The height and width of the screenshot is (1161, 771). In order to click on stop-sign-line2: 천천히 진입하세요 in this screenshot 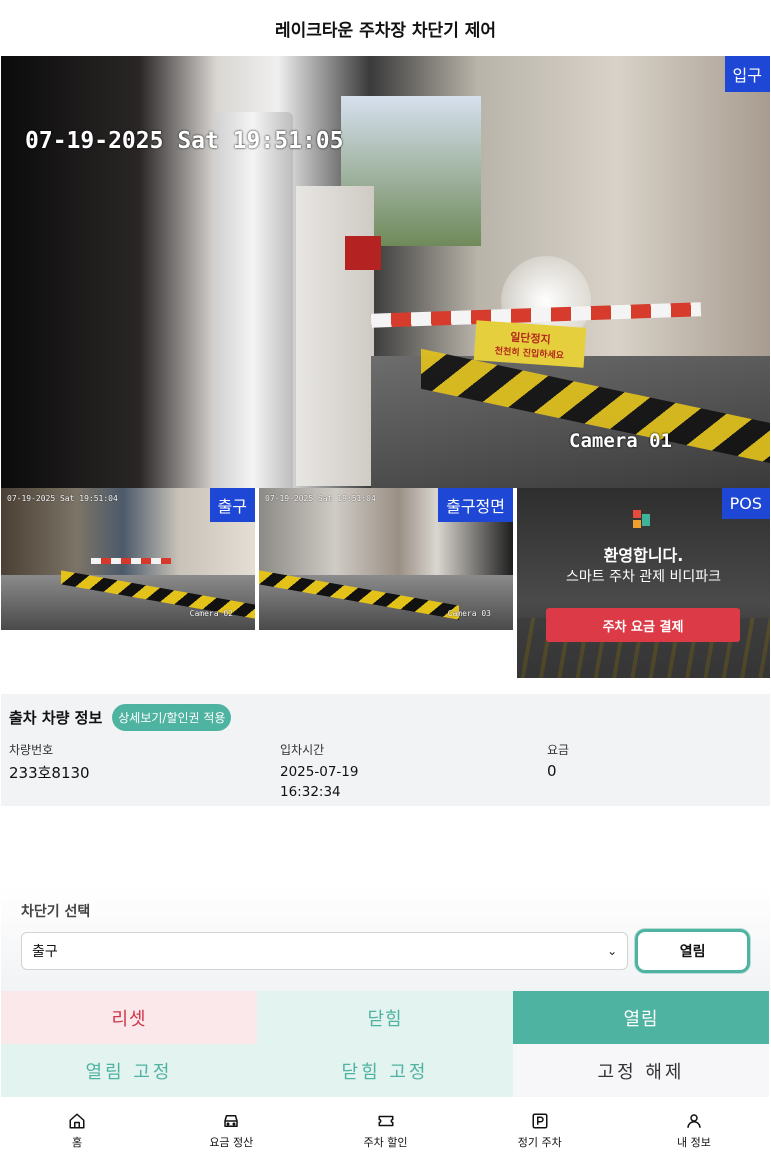, I will do `click(529, 353)`.